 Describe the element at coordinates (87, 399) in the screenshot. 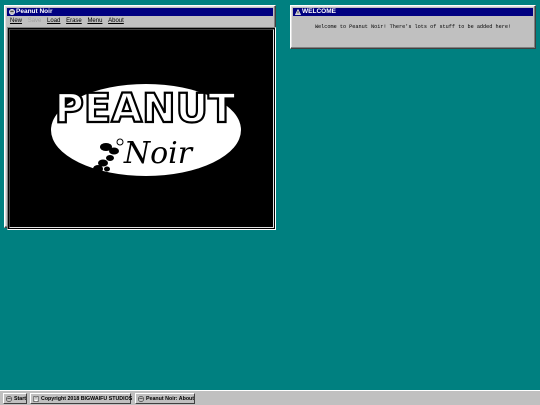

I see `copyright-label: Copyright 2018 BIGWAIFU STUDIOS` at that location.